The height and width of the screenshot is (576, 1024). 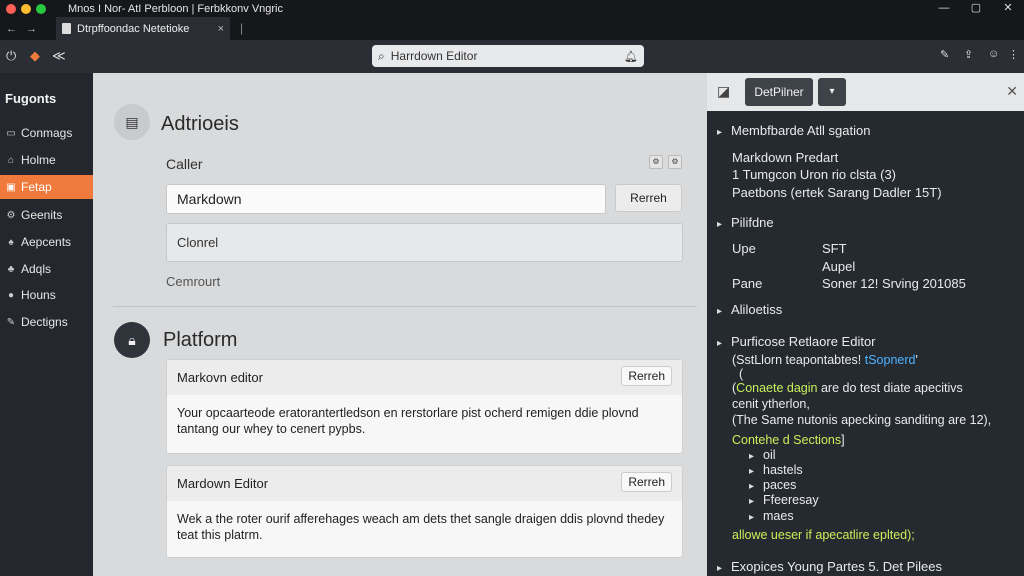 I want to click on section-divider, so click(x=405, y=306).